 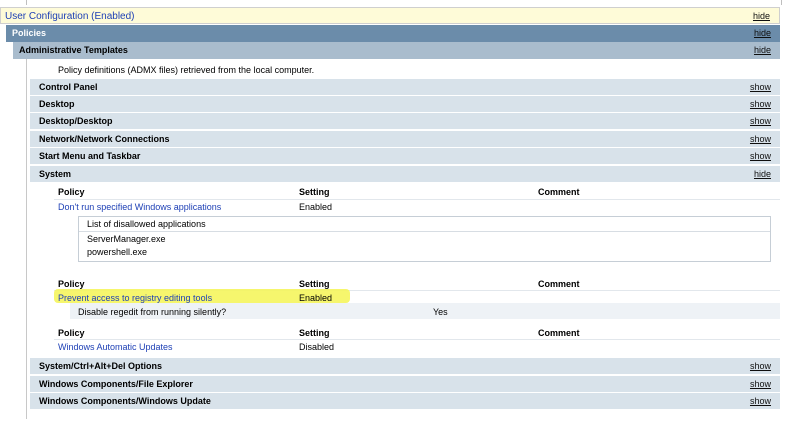 What do you see at coordinates (405, 155) in the screenshot?
I see `category-start-menu-taskbar: Start Menu and Taskbar show` at bounding box center [405, 155].